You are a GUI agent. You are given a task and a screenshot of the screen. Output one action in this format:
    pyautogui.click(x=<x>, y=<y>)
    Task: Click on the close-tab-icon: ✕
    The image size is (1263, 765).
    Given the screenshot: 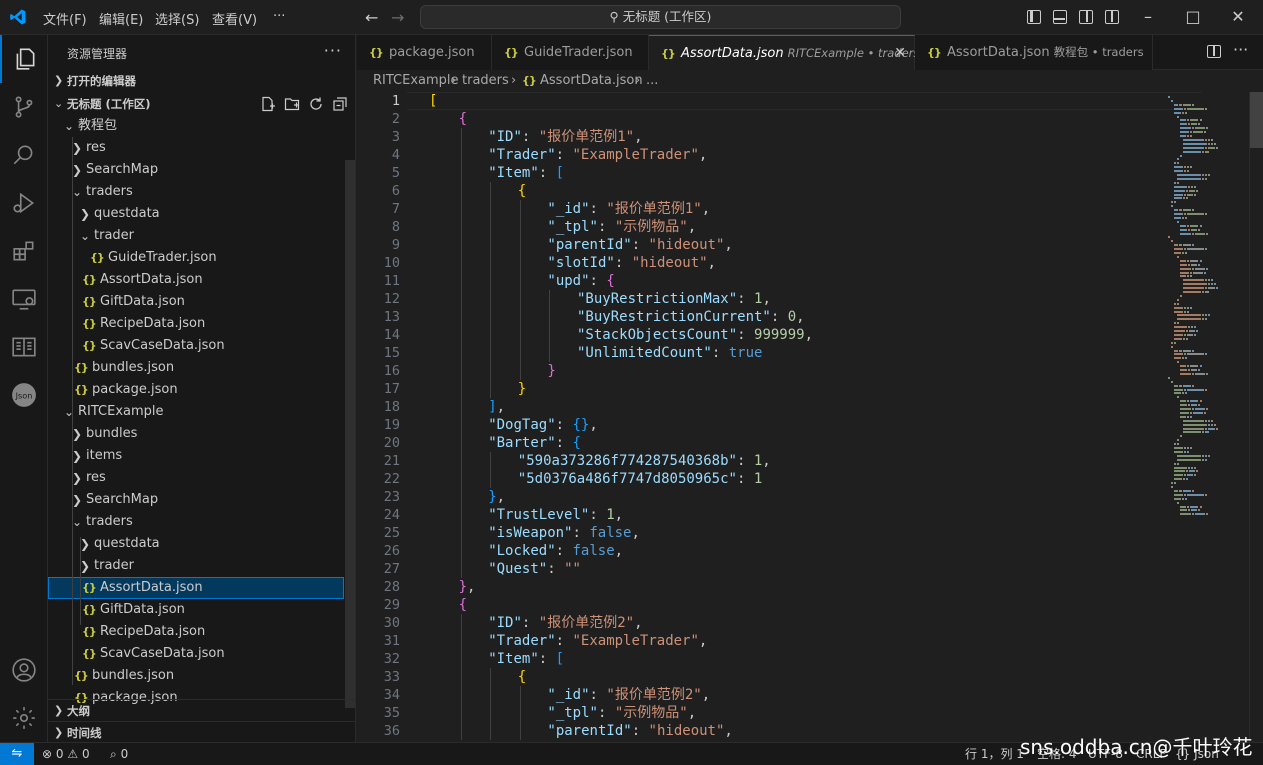 What is the action you would take?
    pyautogui.click(x=900, y=53)
    